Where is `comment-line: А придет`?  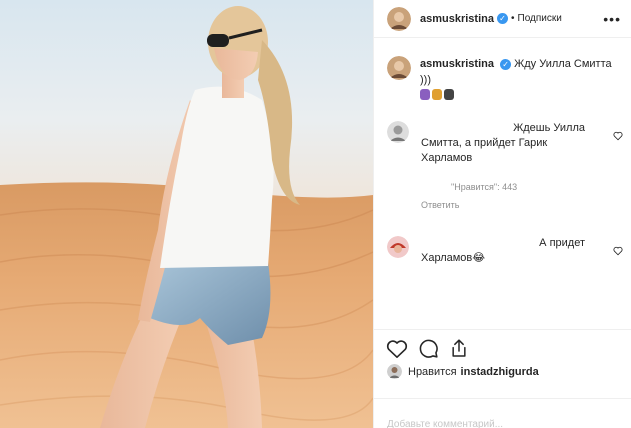 comment-line: А придет is located at coordinates (562, 243).